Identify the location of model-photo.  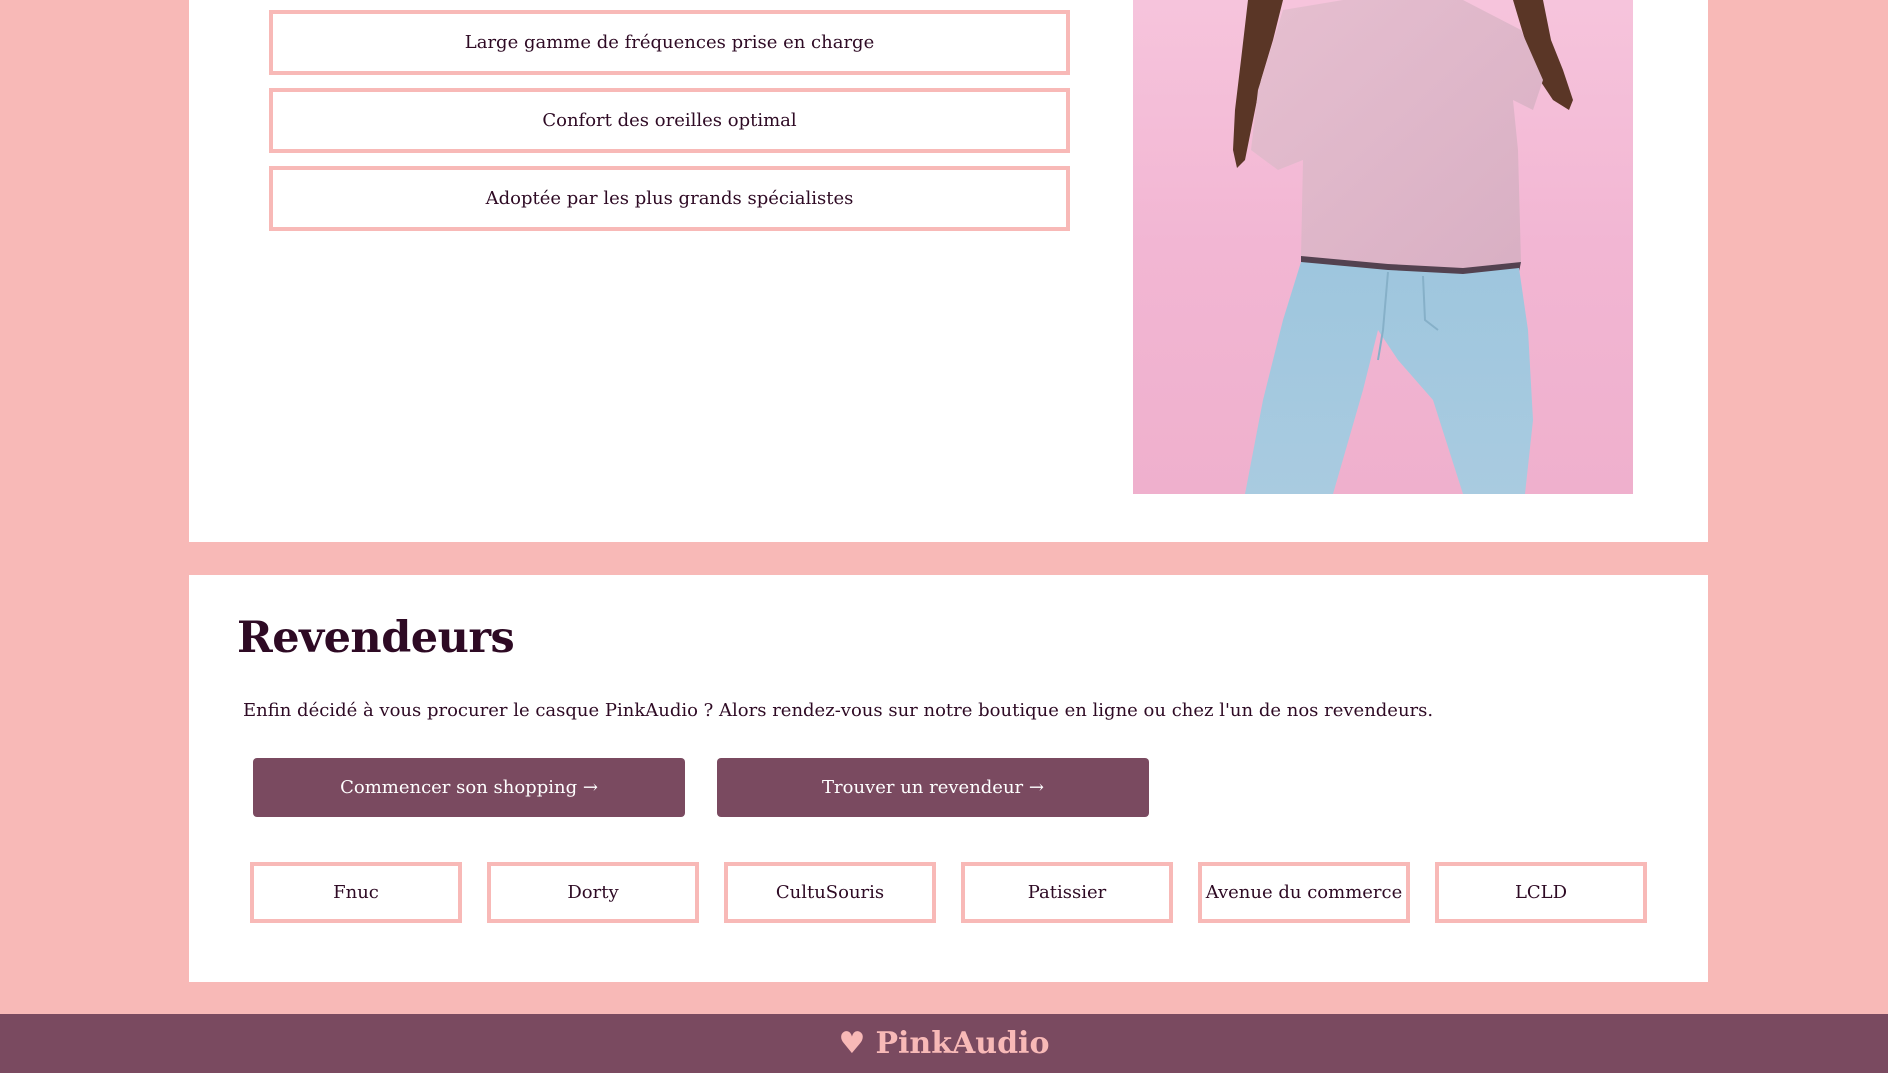
(1383, 247).